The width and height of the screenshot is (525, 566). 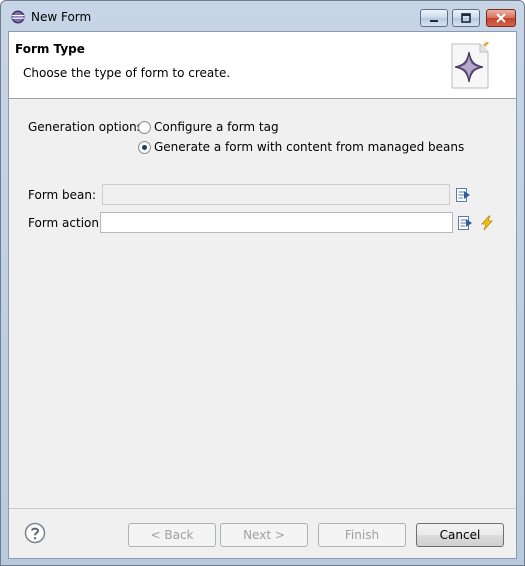 I want to click on finish-button: Finish, so click(x=362, y=535).